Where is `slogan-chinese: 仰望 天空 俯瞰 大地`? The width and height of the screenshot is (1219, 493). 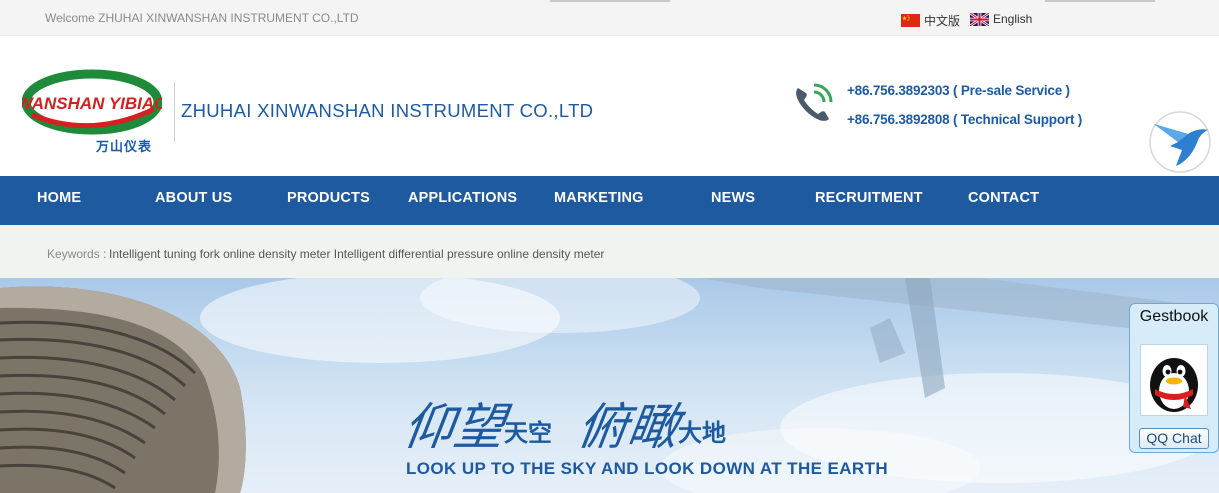
slogan-chinese: 仰望 天空 俯瞰 大地 is located at coordinates (576, 421).